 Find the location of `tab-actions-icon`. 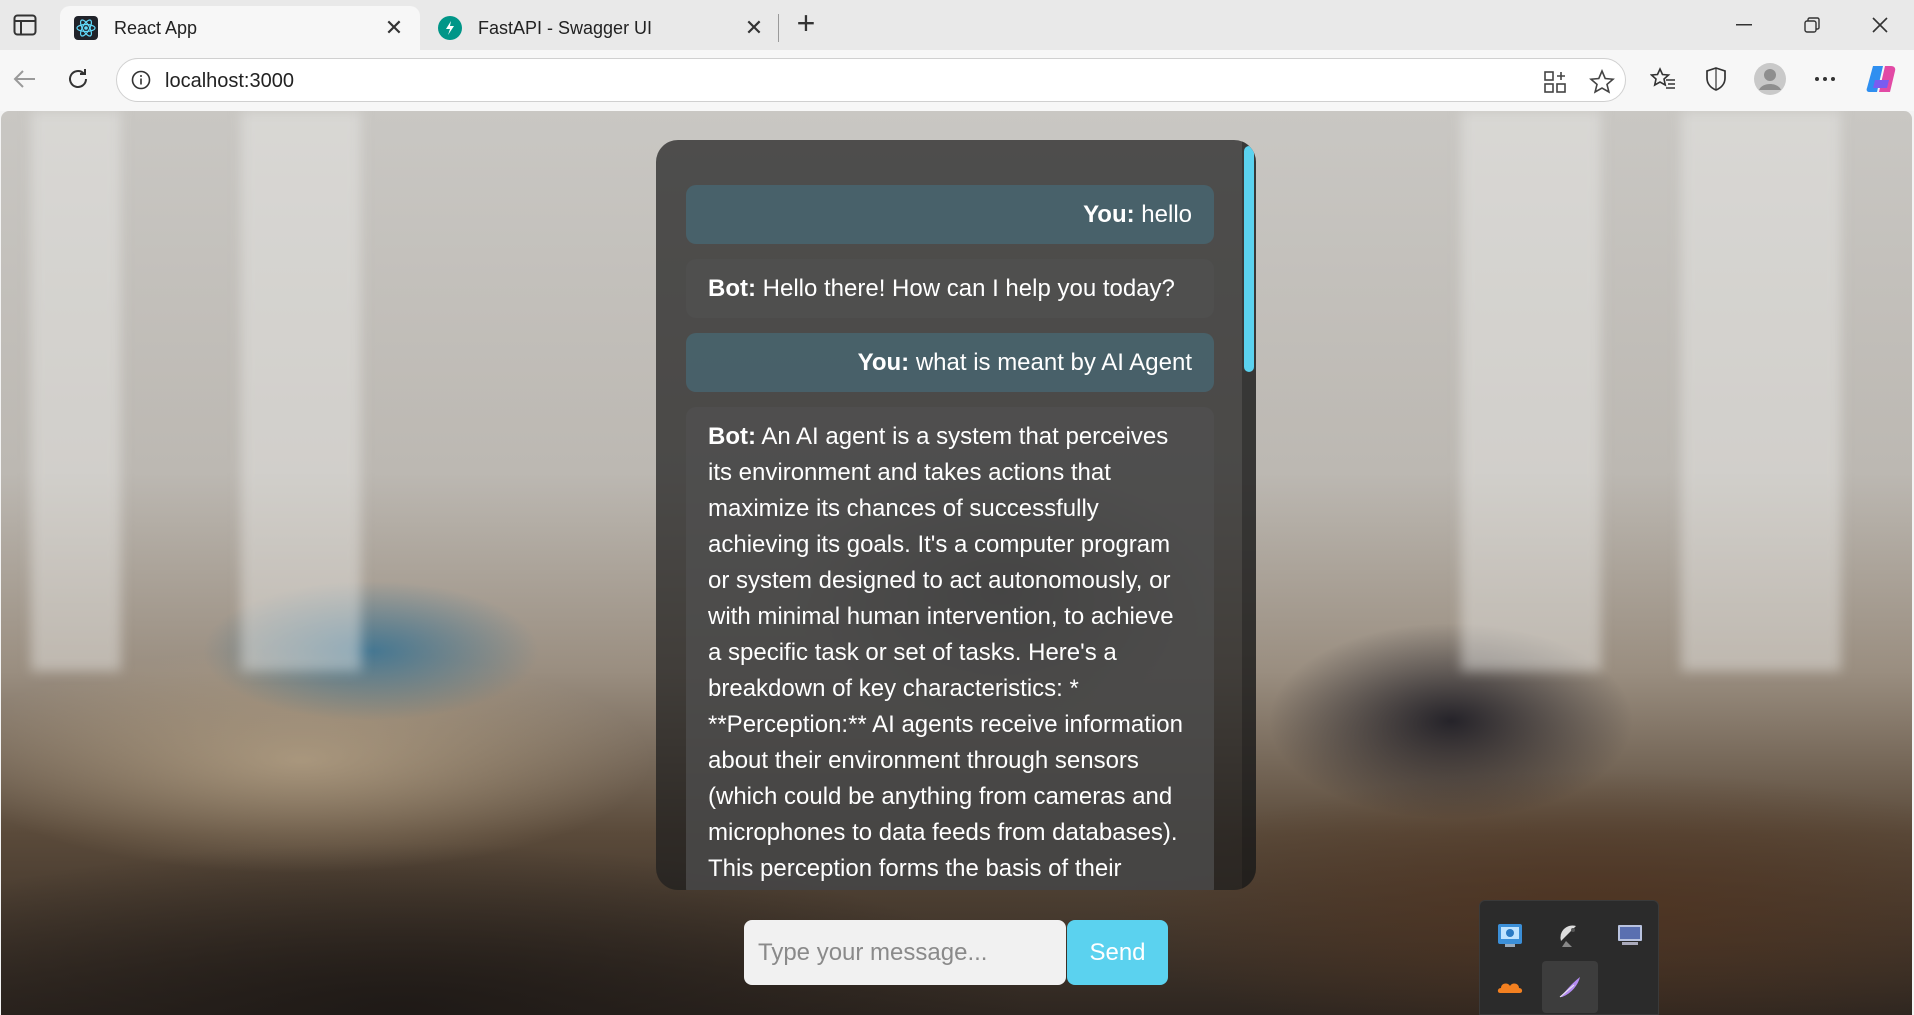

tab-actions-icon is located at coordinates (25, 25).